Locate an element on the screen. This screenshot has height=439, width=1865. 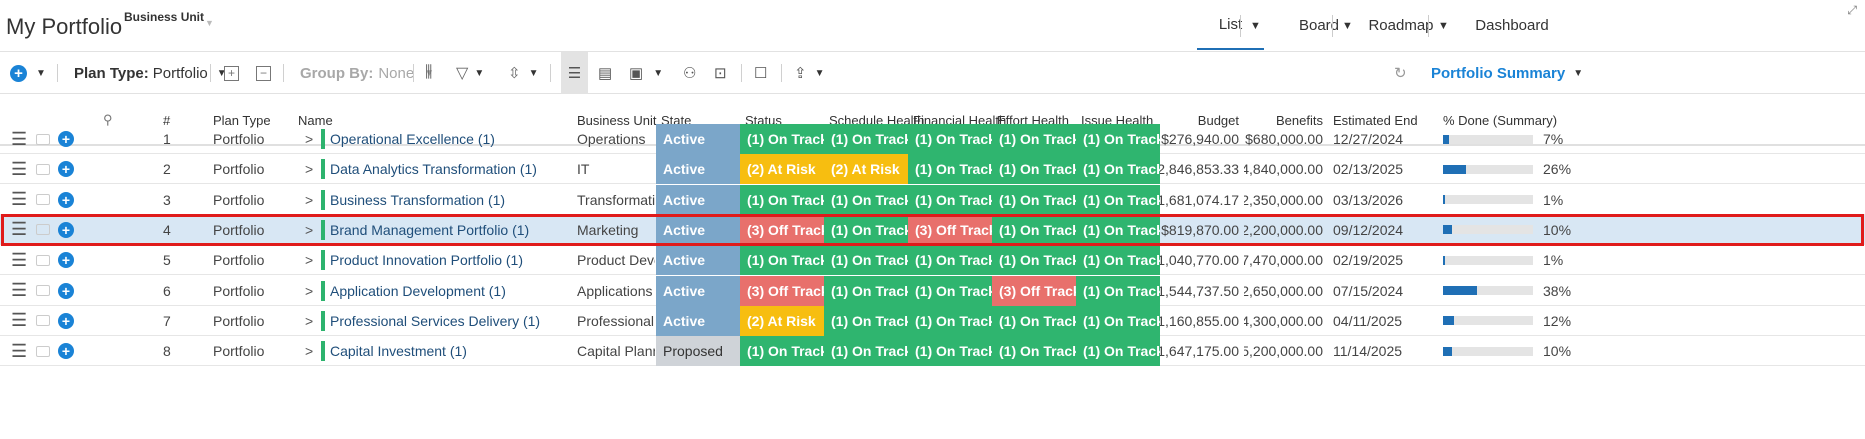
tab-dashboard: Dashboard is located at coordinates (1512, 25).